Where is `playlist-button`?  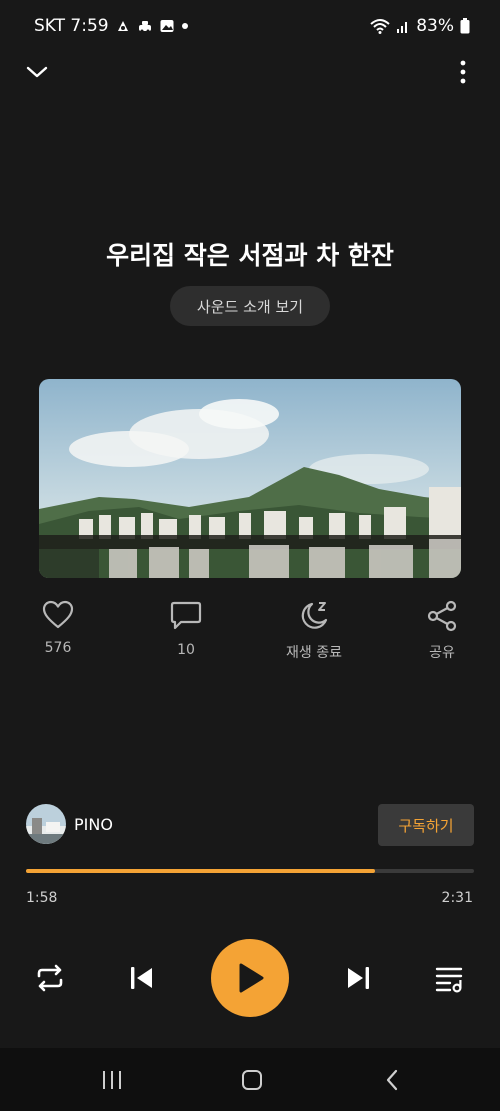 playlist-button is located at coordinates (450, 978).